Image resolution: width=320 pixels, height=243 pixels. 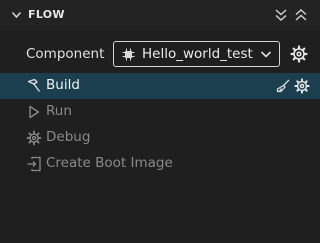 What do you see at coordinates (59, 111) in the screenshot?
I see `action-label: Run` at bounding box center [59, 111].